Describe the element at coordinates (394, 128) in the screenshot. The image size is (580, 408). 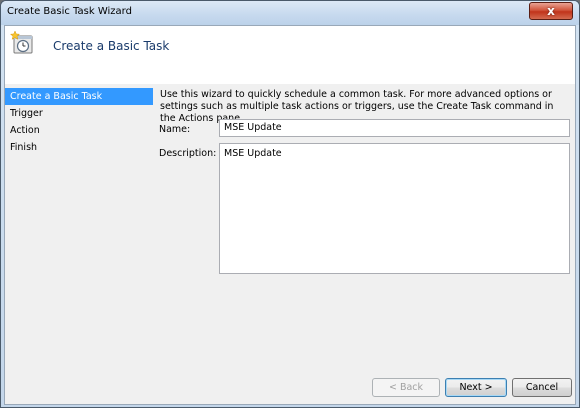
I see `name-input: MSE Update` at that location.